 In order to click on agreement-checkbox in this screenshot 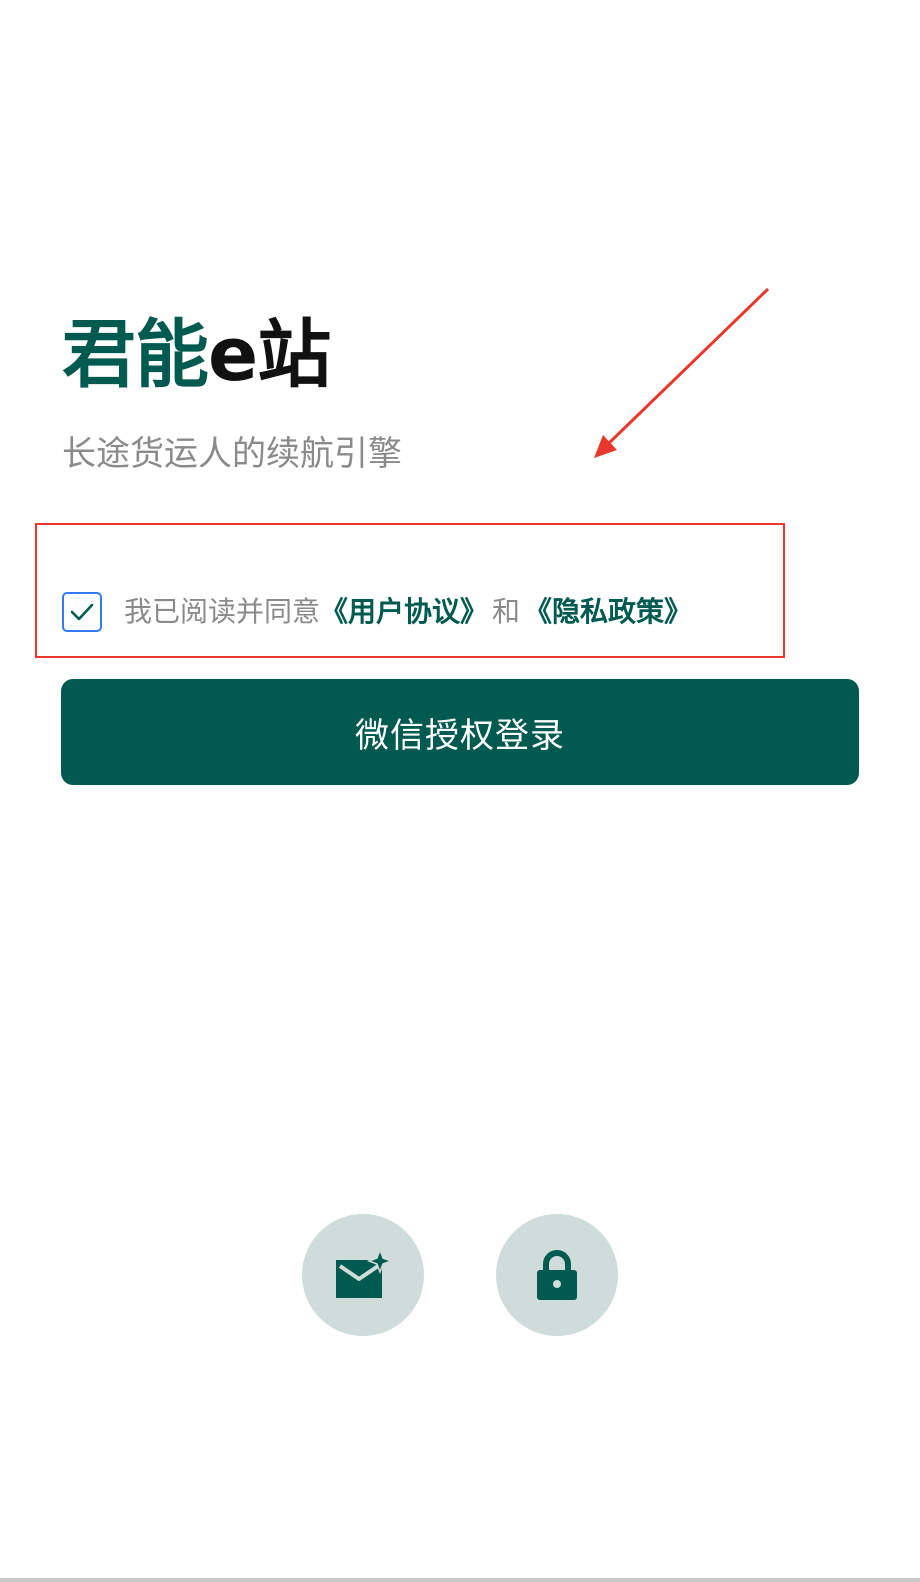, I will do `click(82, 612)`.